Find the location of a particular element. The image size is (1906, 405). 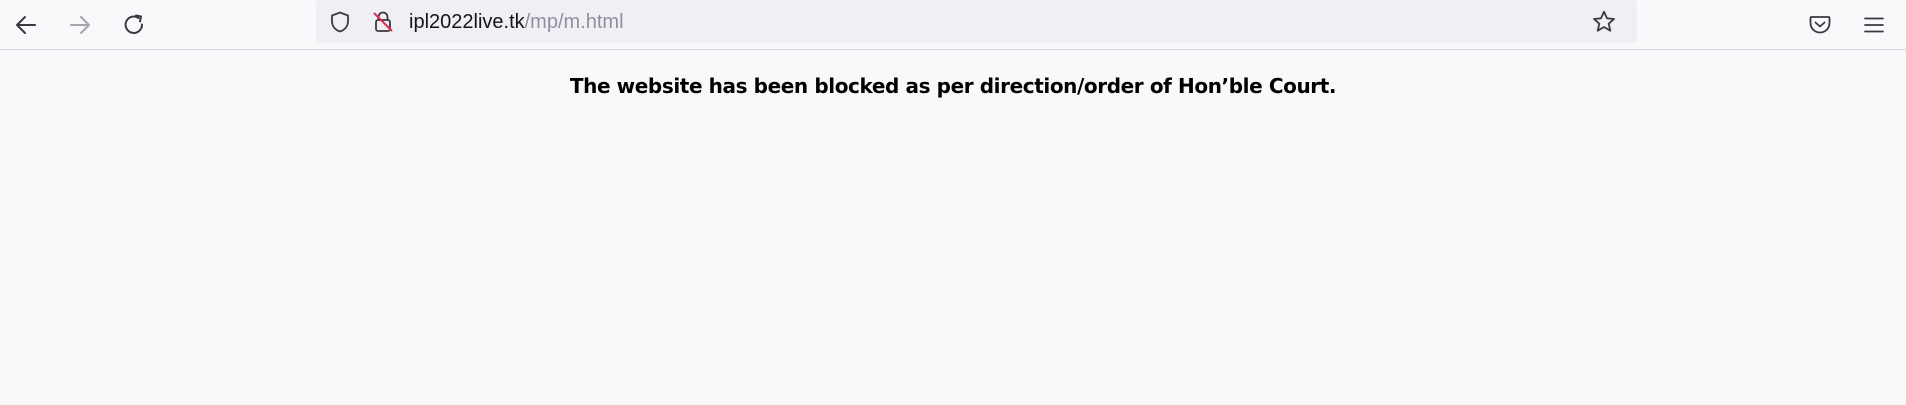

app-menu-button is located at coordinates (1874, 25).